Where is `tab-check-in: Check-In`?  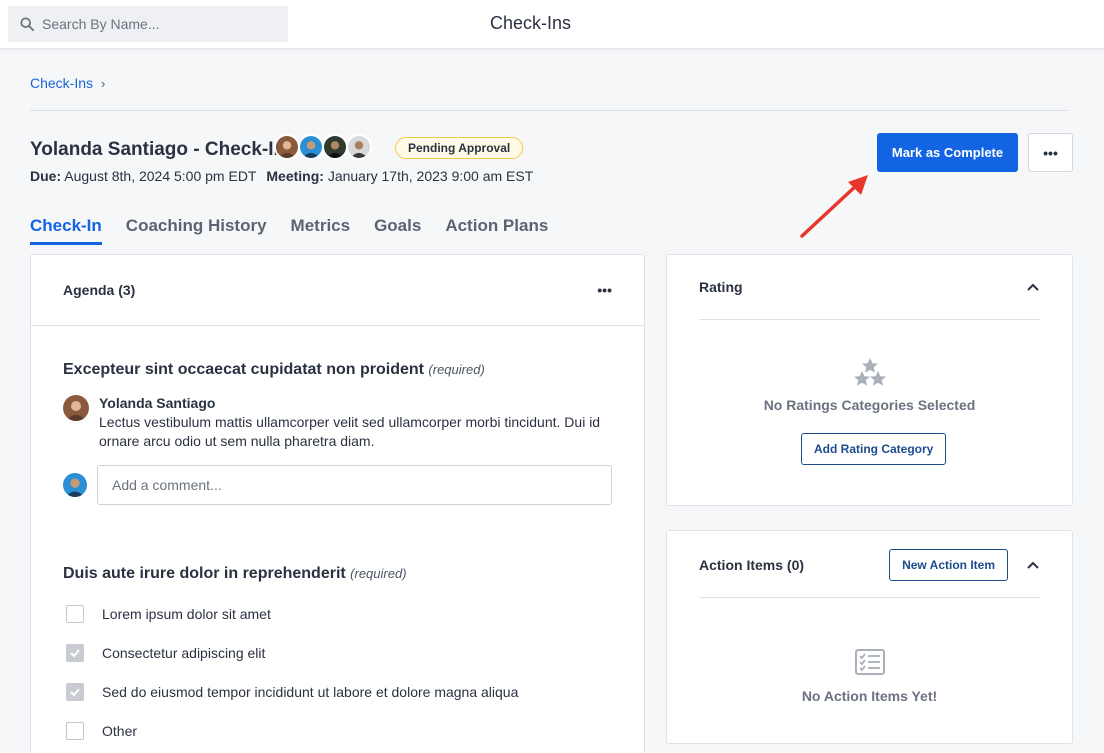 tab-check-in: Check-In is located at coordinates (66, 230).